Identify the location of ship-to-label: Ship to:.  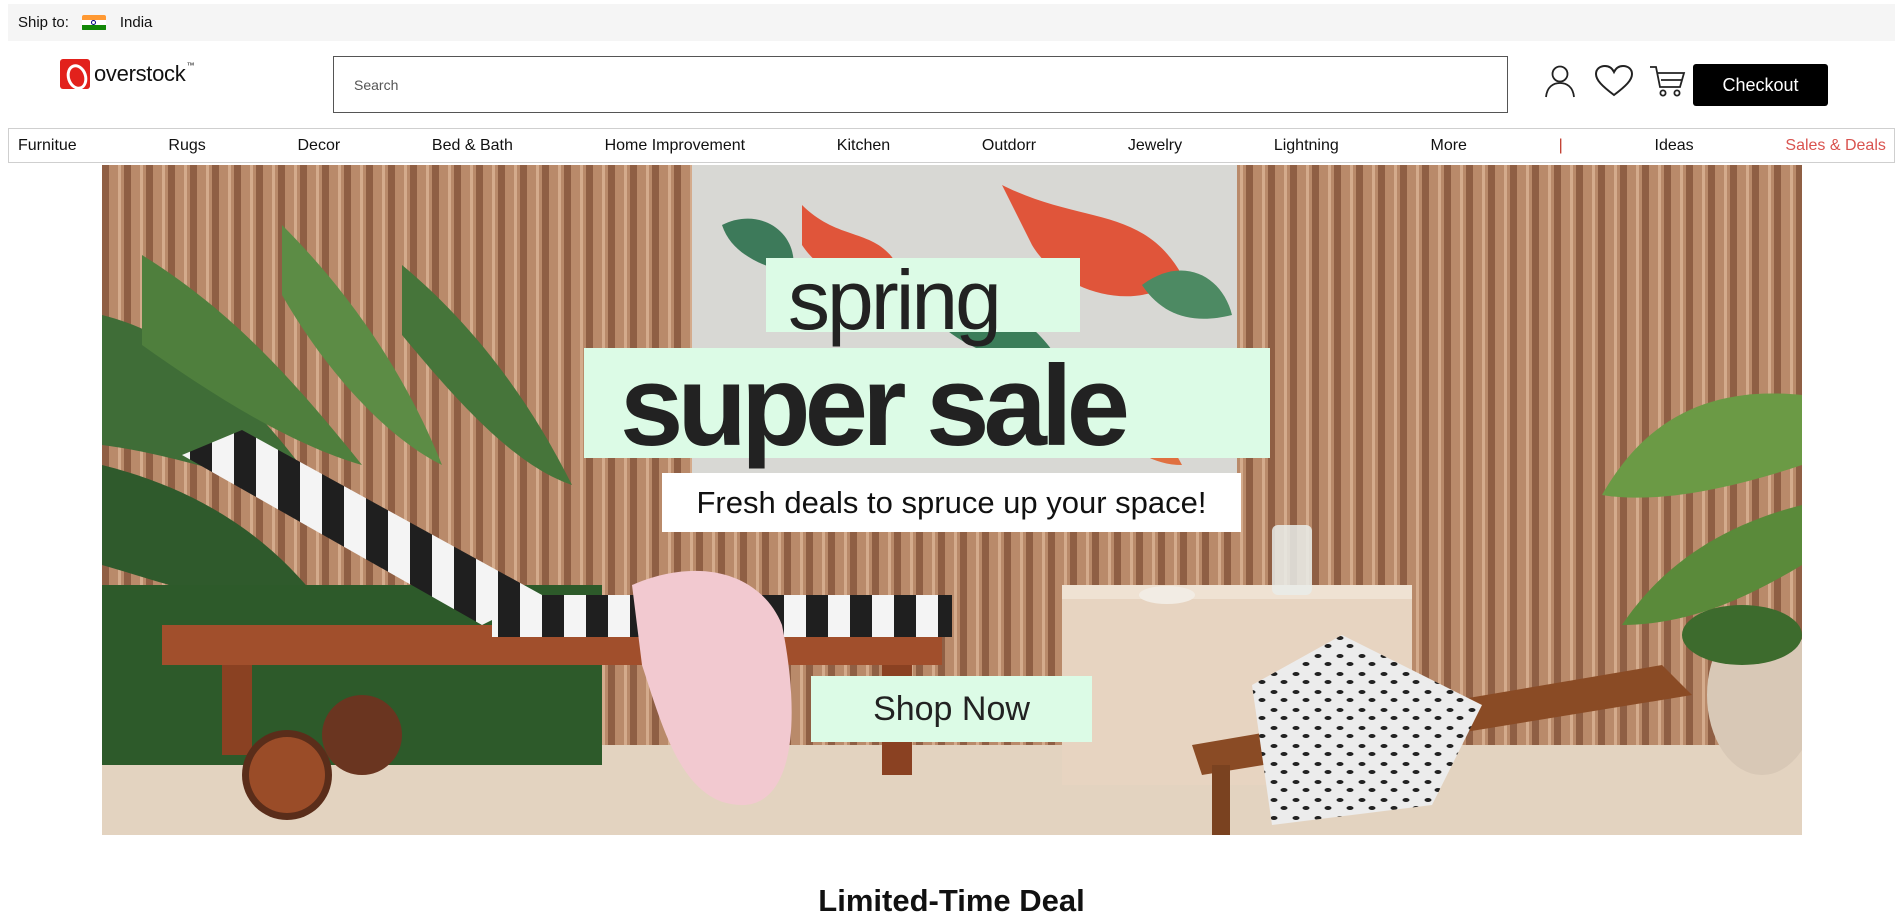
(43, 22).